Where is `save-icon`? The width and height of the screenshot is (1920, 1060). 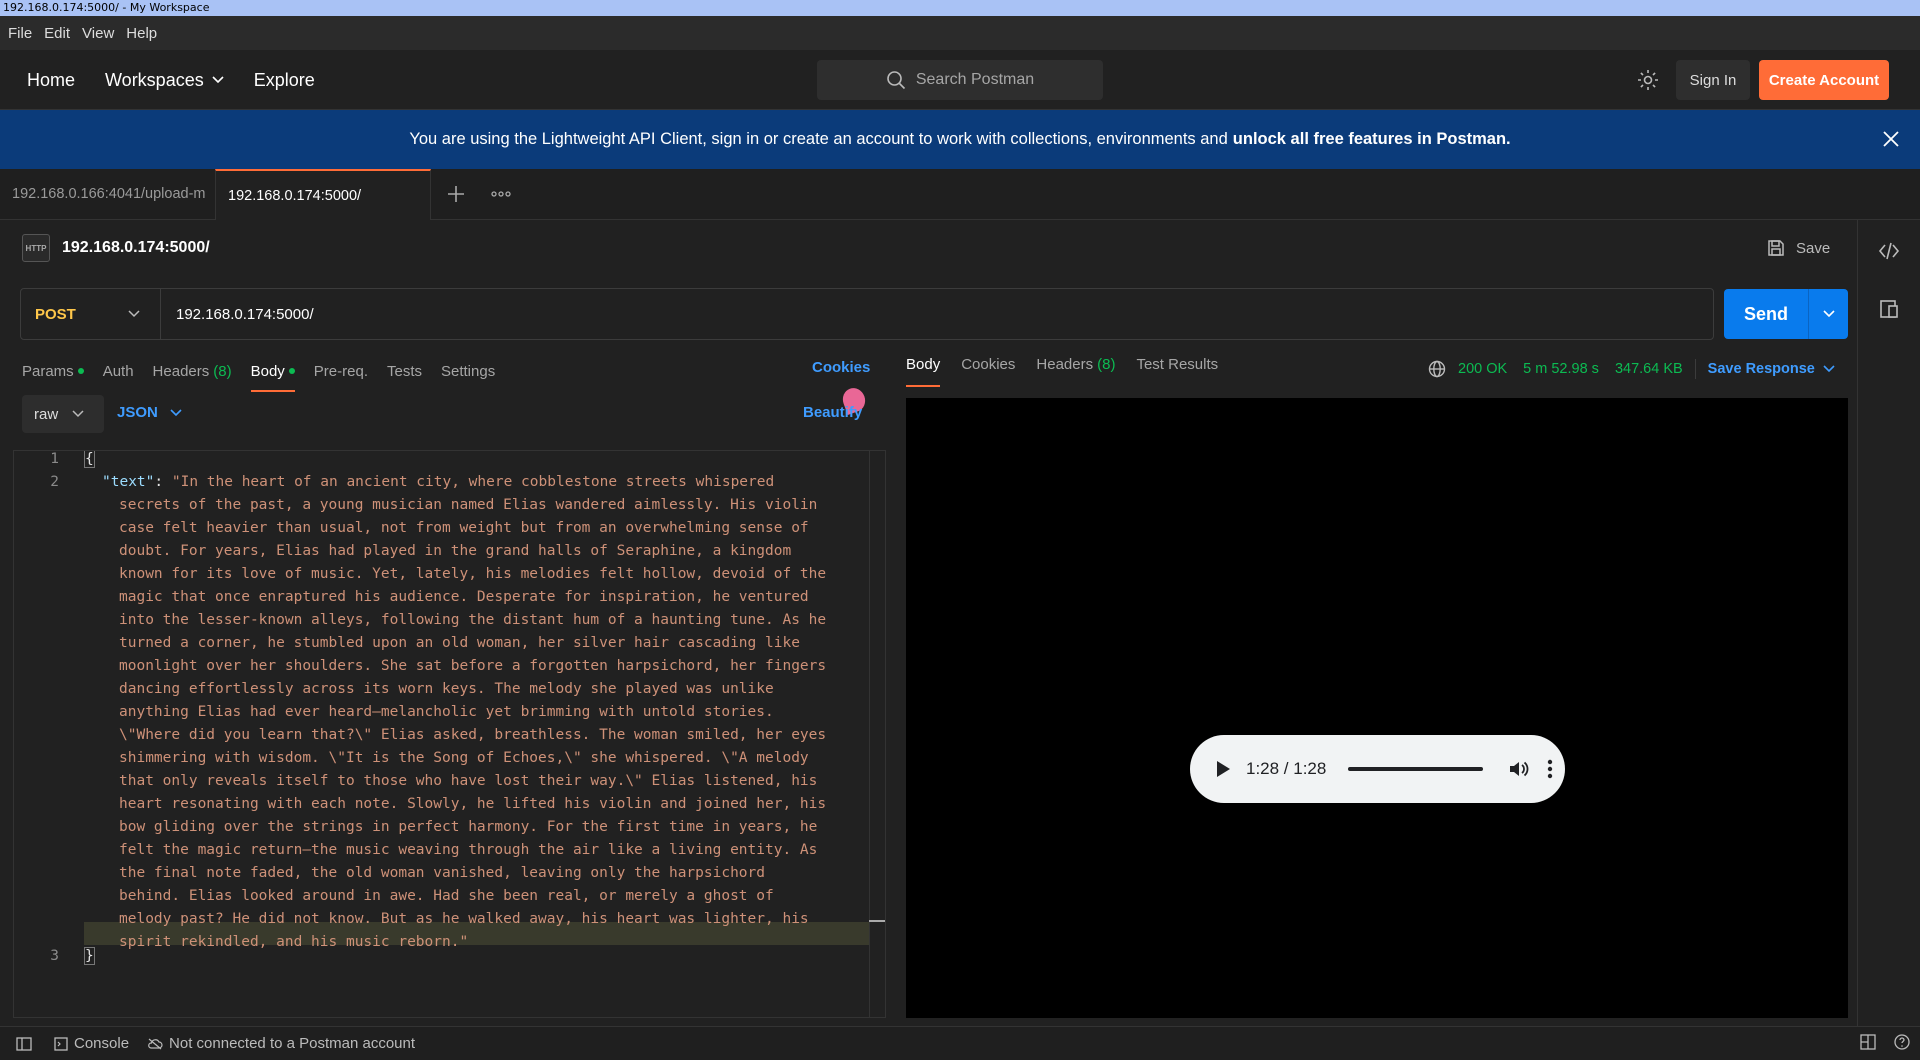
save-icon is located at coordinates (1776, 248).